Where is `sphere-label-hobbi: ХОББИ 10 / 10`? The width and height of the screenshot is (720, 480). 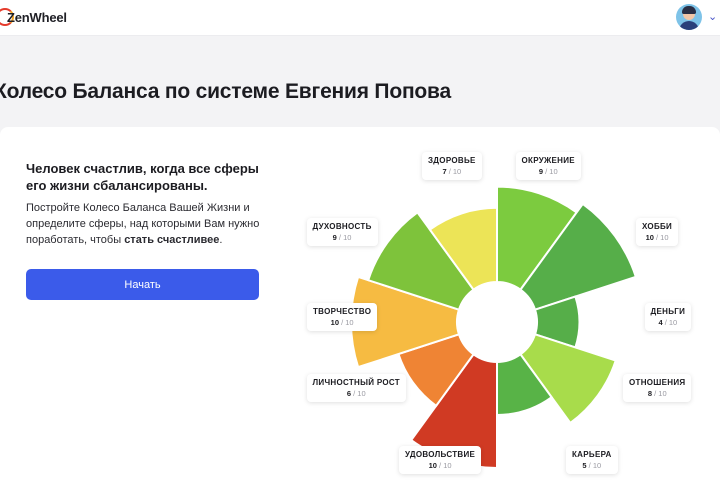 sphere-label-hobbi: ХОББИ 10 / 10 is located at coordinates (657, 232).